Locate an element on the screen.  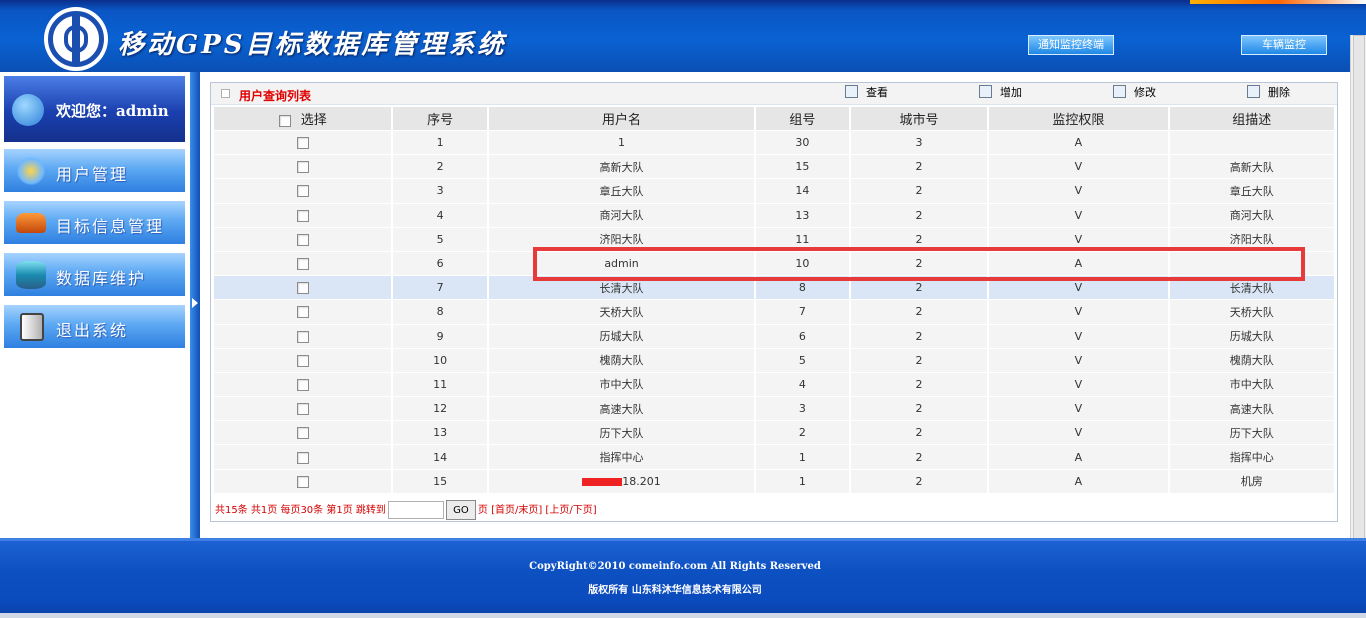
decorative-strip is located at coordinates (1278, 2).